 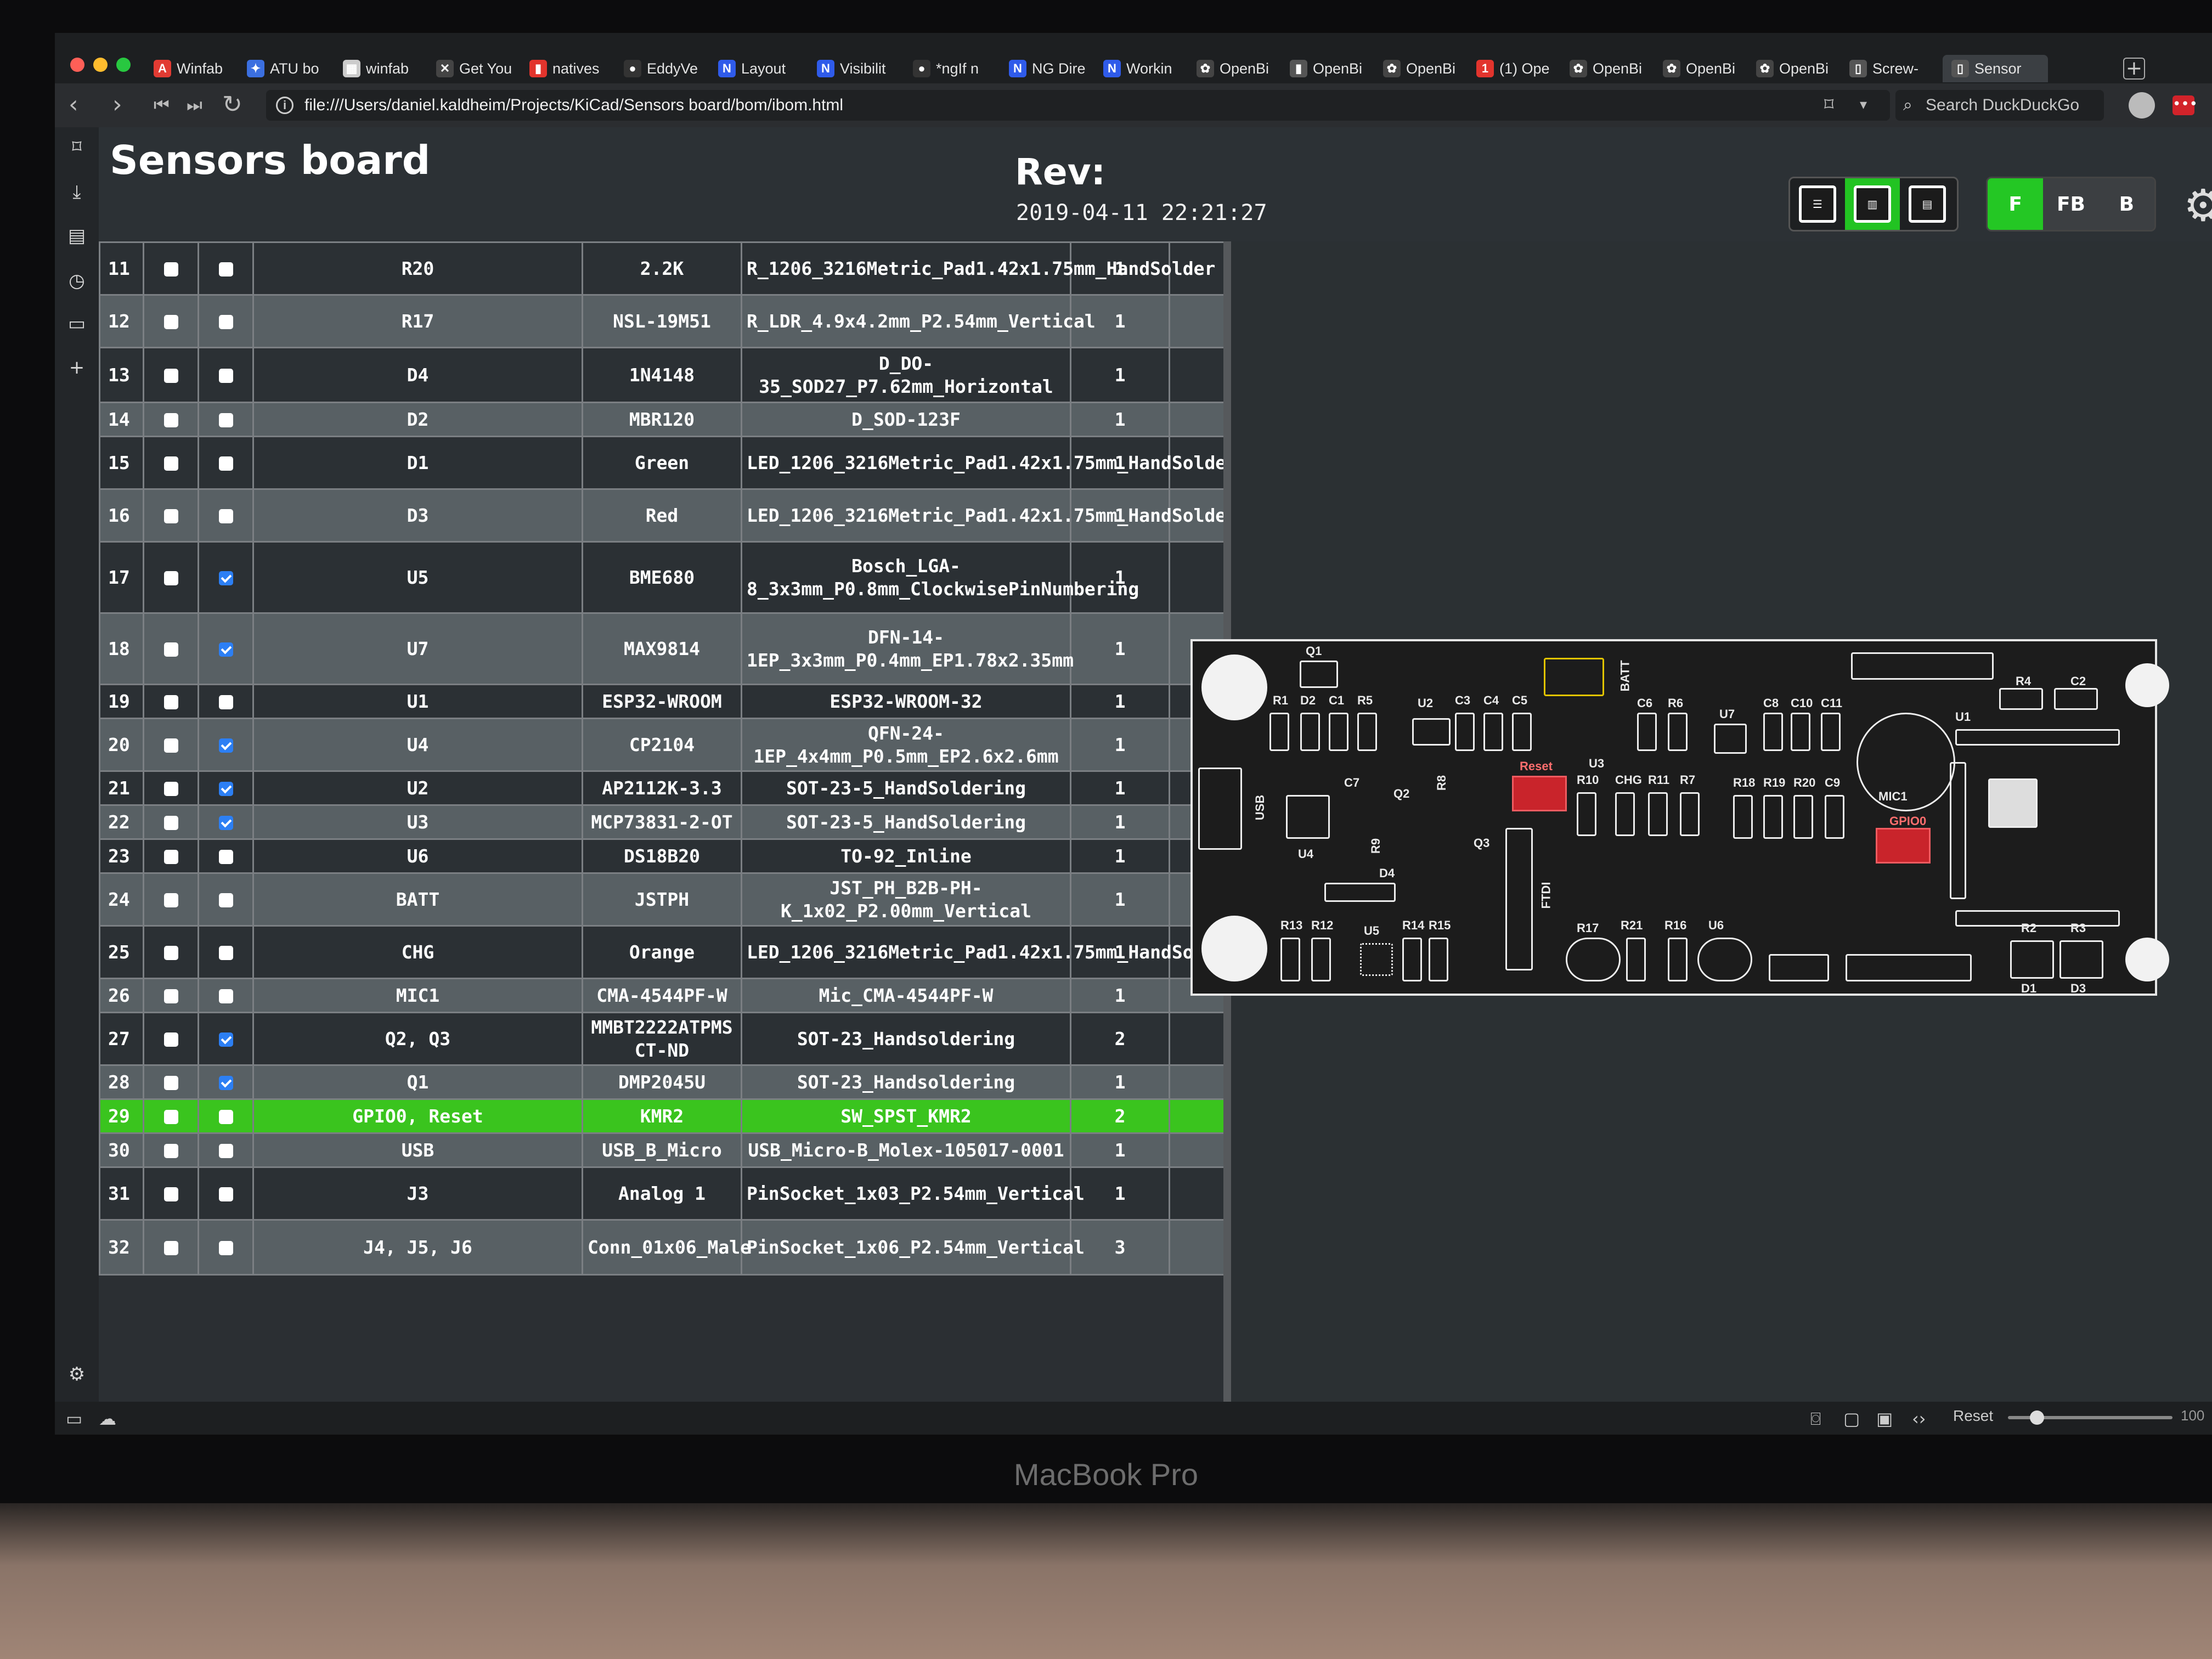 What do you see at coordinates (1864, 105) in the screenshot?
I see `bookmark-dropdown-icon: ▾` at bounding box center [1864, 105].